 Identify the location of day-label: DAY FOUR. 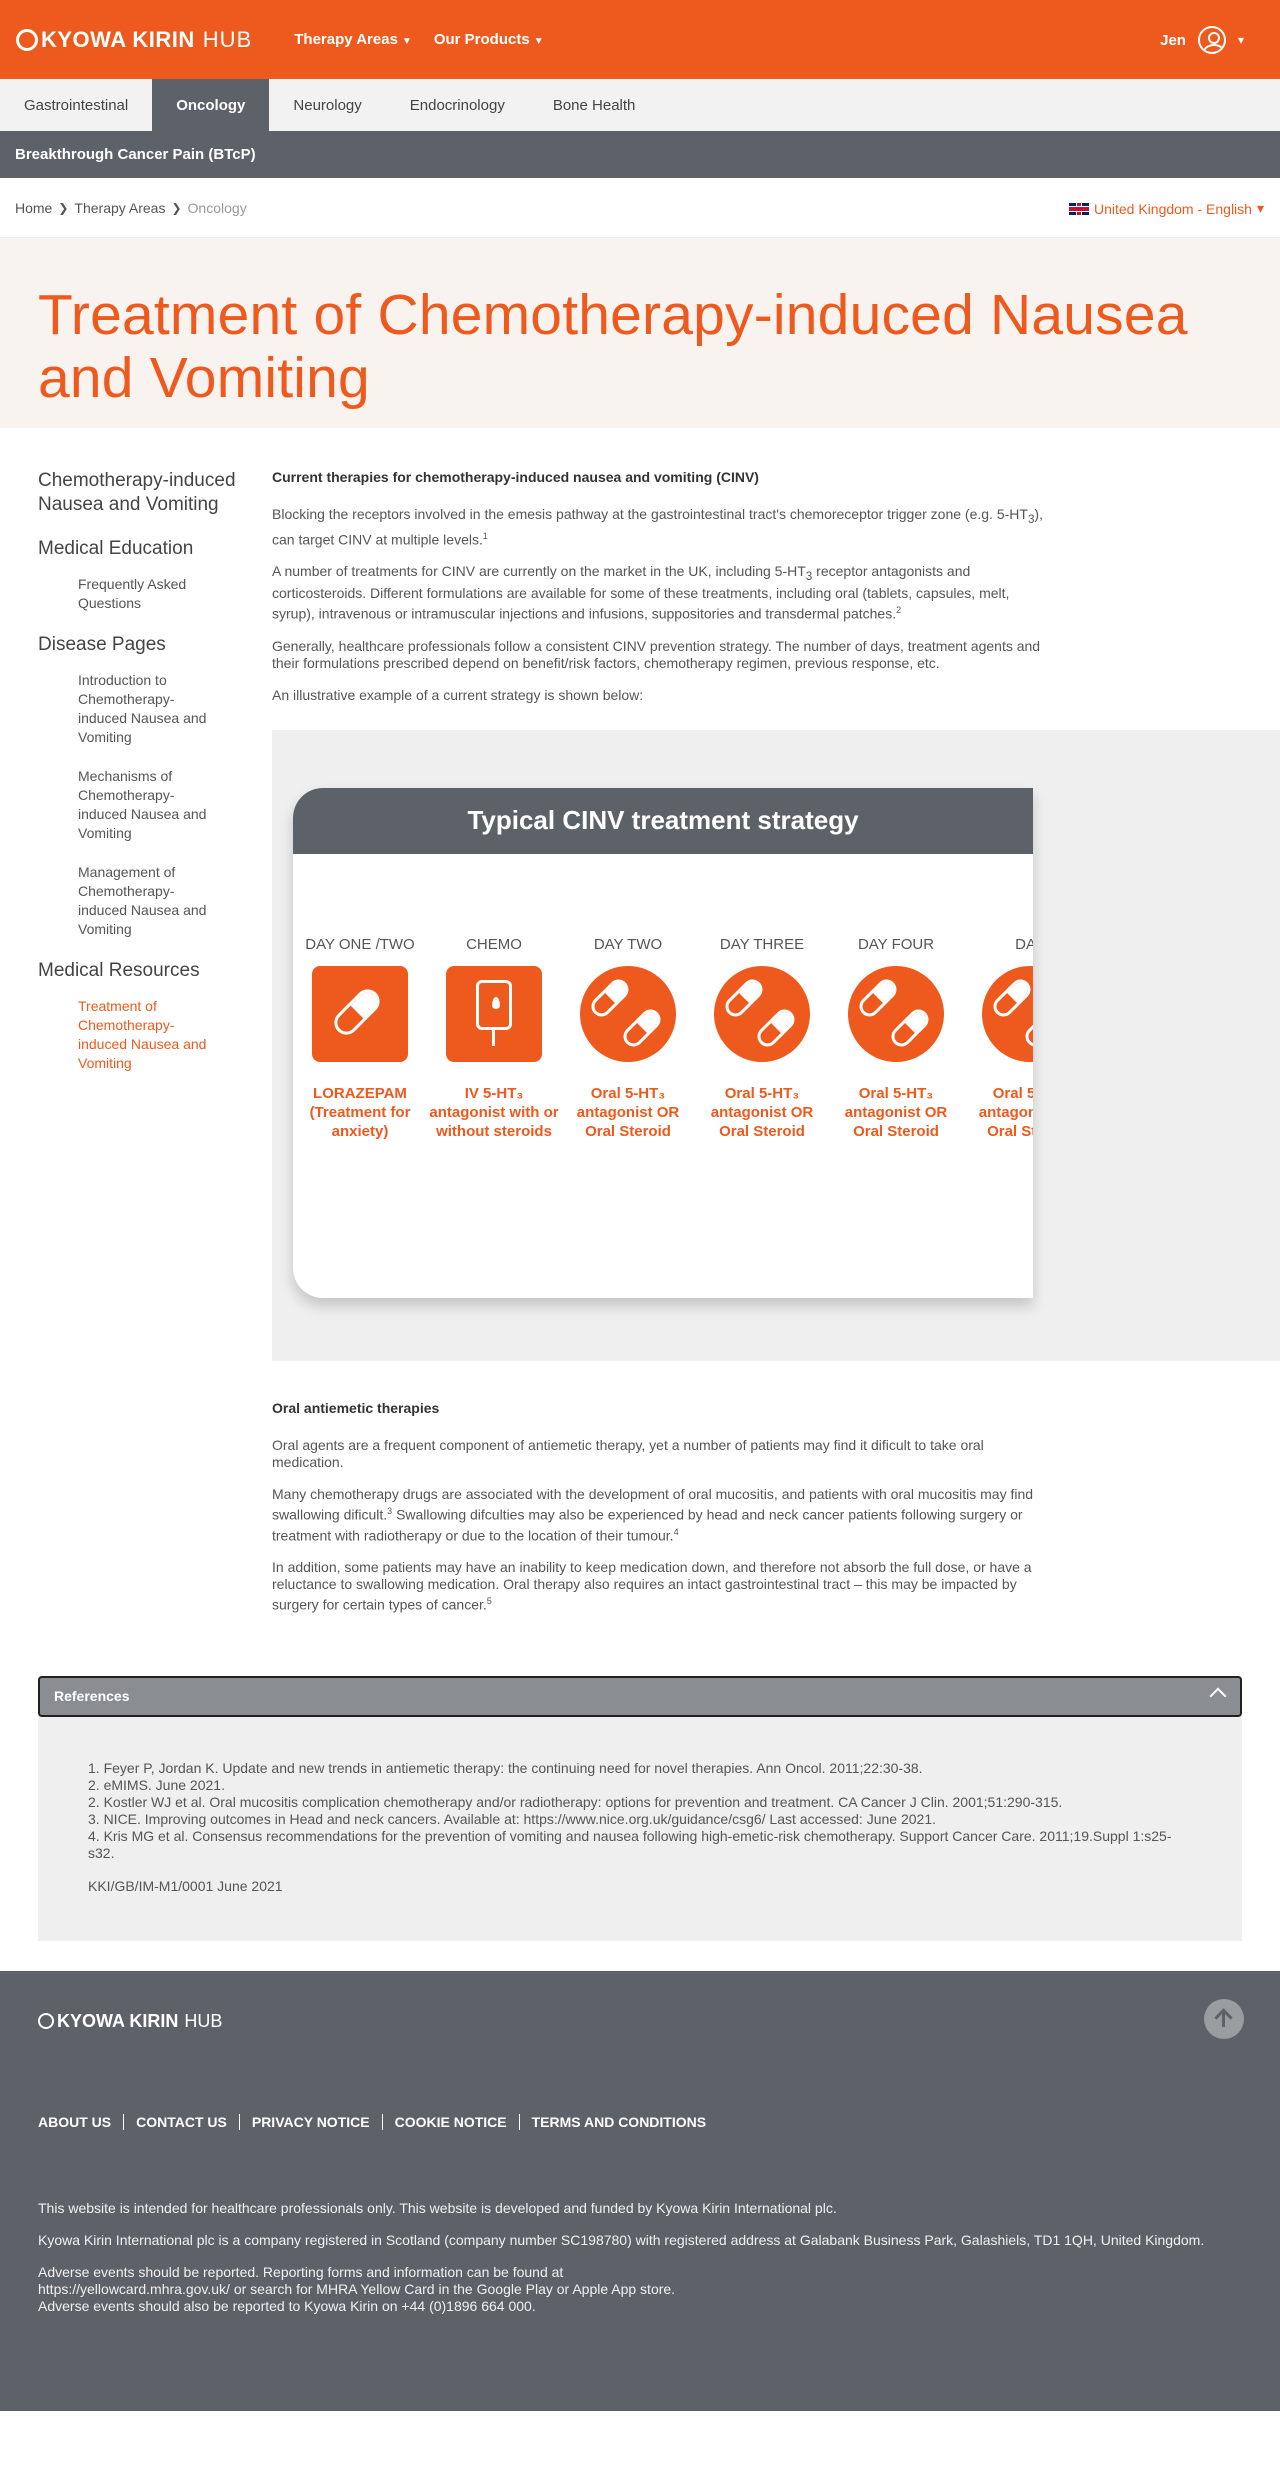
(896, 944).